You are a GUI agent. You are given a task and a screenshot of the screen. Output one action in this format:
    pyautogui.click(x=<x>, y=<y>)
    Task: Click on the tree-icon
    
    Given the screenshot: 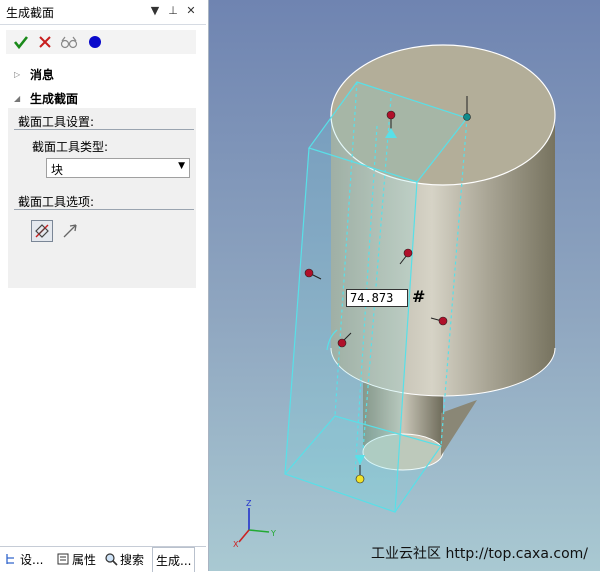 What is the action you would take?
    pyautogui.click(x=10, y=559)
    